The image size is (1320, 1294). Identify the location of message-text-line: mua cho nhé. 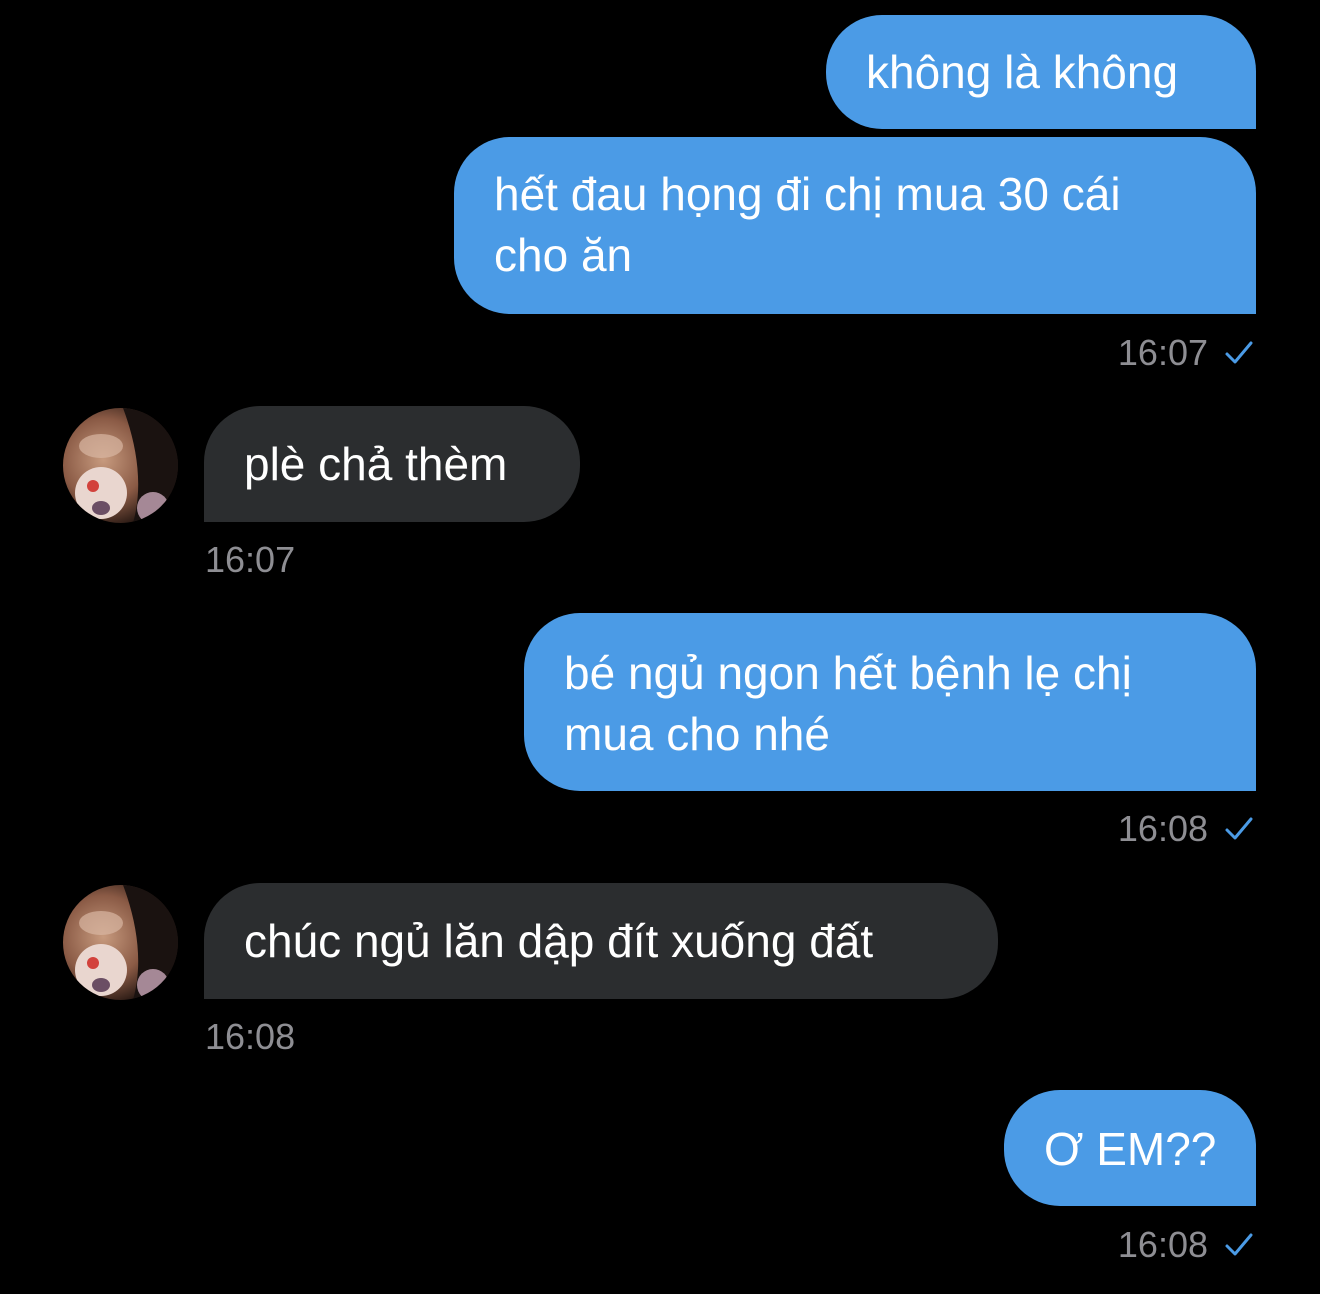
(697, 734).